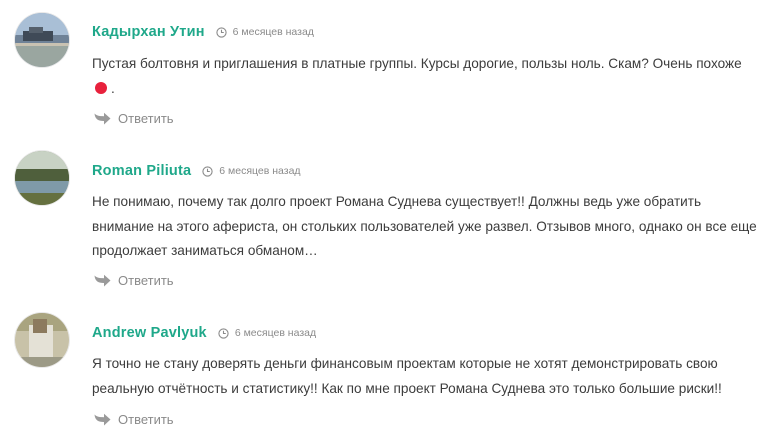  Describe the element at coordinates (141, 171) in the screenshot. I see `comment-author: Roman Piliuta` at that location.